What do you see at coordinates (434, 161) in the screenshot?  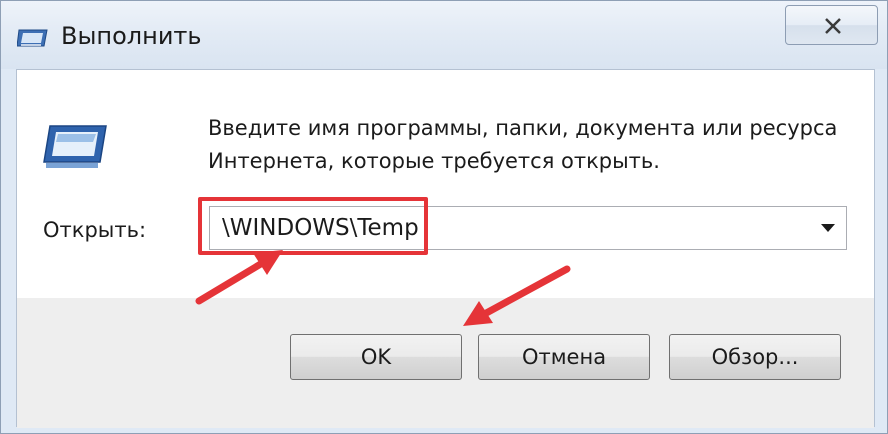 I see `description-line: Интернета, которые требуется открыть.` at bounding box center [434, 161].